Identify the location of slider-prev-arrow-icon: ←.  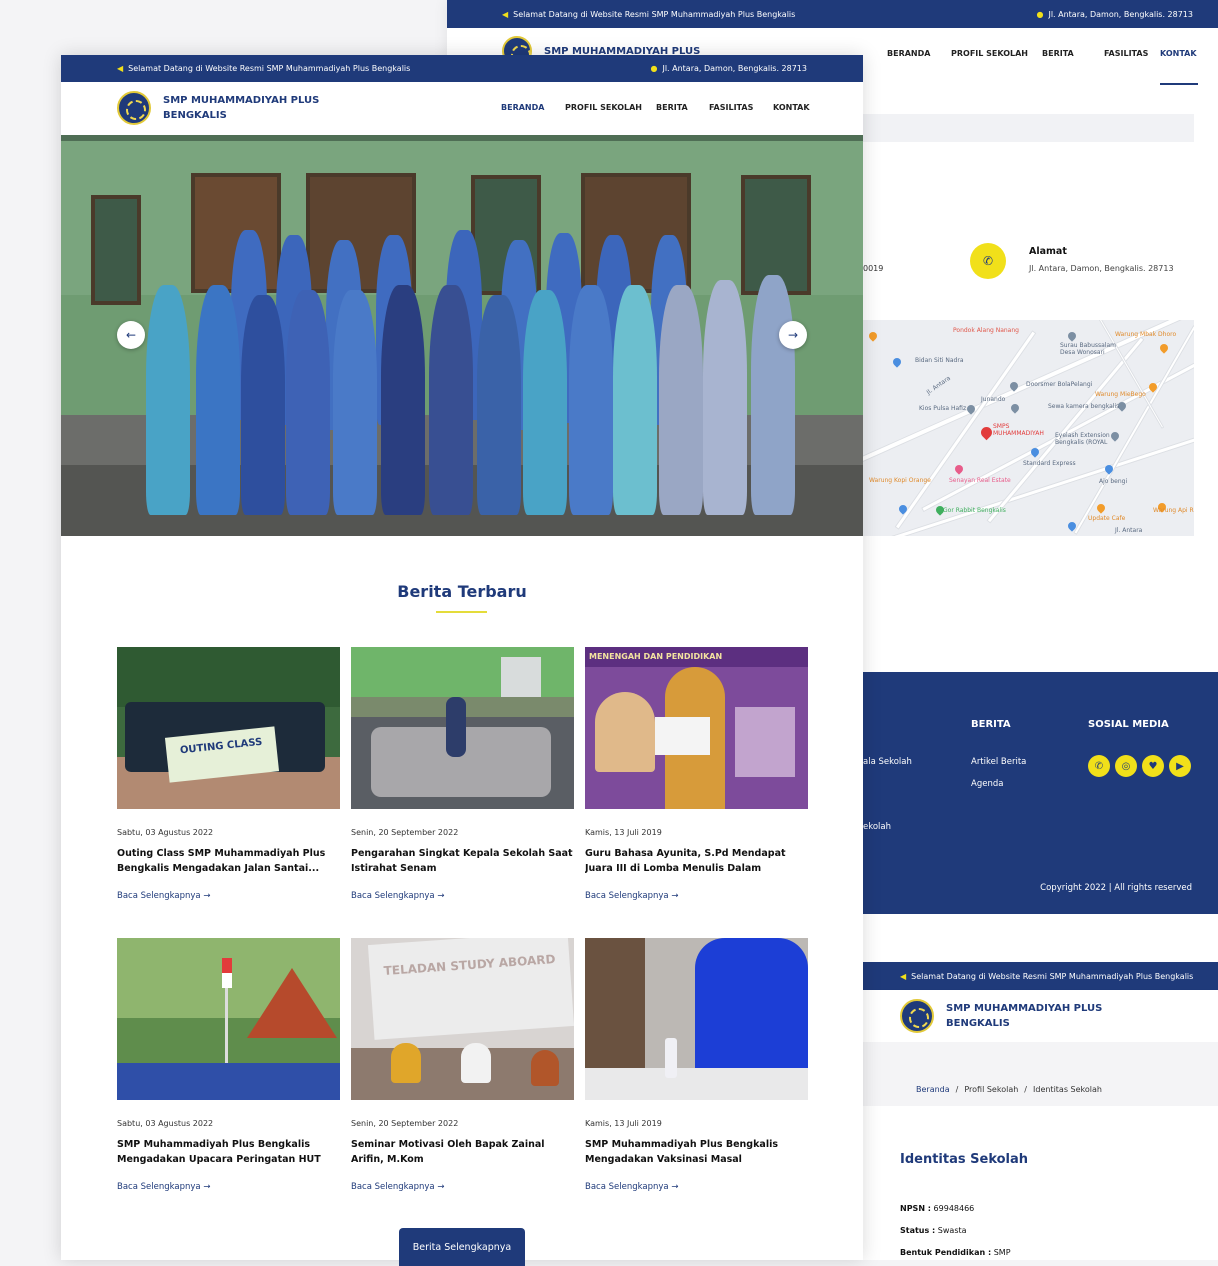
(131, 335).